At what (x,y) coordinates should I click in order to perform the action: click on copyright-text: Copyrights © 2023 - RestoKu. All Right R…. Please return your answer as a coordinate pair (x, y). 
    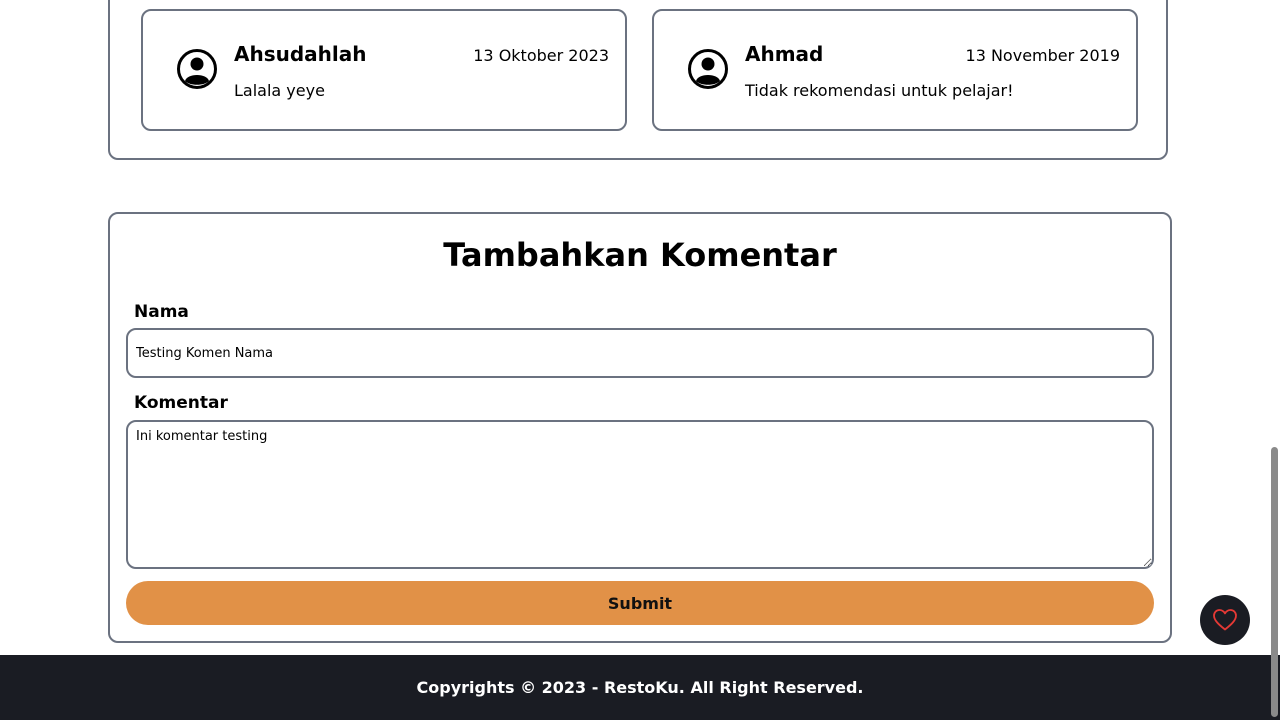
    Looking at the image, I should click on (640, 687).